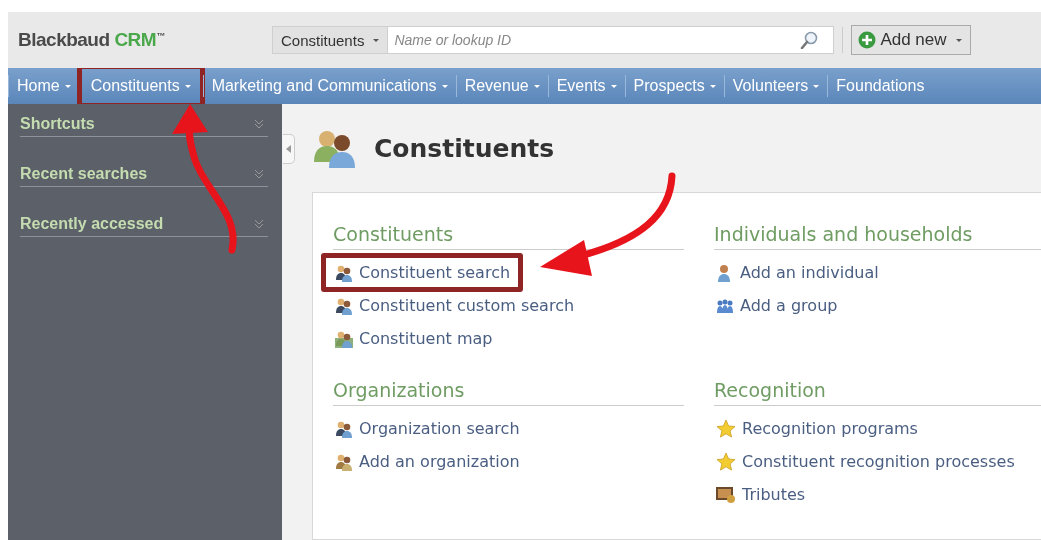  What do you see at coordinates (144, 174) in the screenshot?
I see `sidebar-section: Recent searches` at bounding box center [144, 174].